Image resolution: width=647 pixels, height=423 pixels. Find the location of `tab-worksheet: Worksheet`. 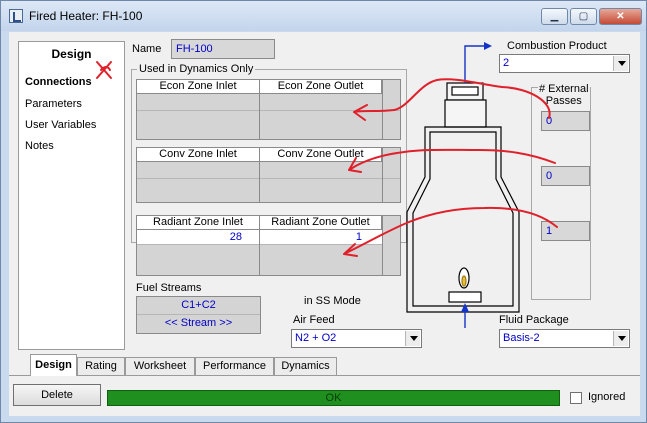

tab-worksheet: Worksheet is located at coordinates (160, 366).